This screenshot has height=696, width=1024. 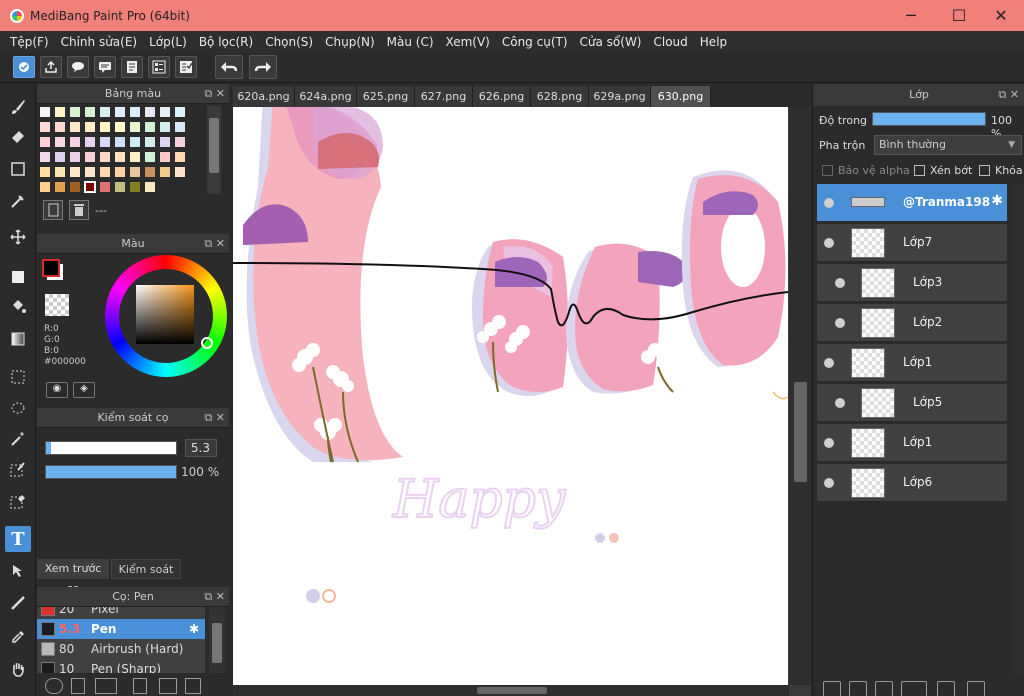 I want to click on menu-help: Help, so click(x=713, y=42).